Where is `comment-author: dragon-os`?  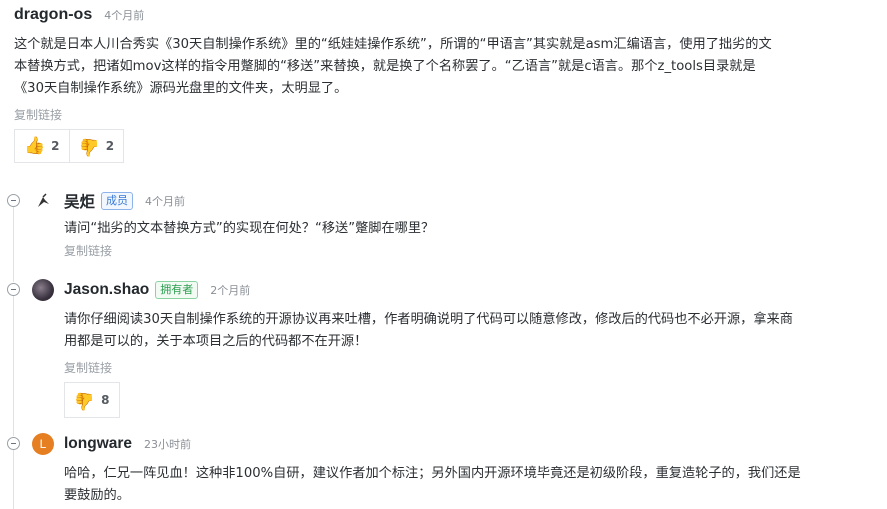 comment-author: dragon-os is located at coordinates (53, 15).